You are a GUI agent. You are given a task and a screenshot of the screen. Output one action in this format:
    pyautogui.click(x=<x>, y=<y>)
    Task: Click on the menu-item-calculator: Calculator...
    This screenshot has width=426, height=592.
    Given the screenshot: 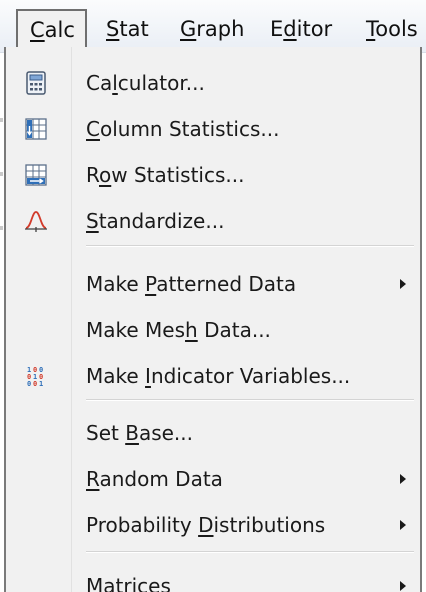 What is the action you would take?
    pyautogui.click(x=213, y=83)
    